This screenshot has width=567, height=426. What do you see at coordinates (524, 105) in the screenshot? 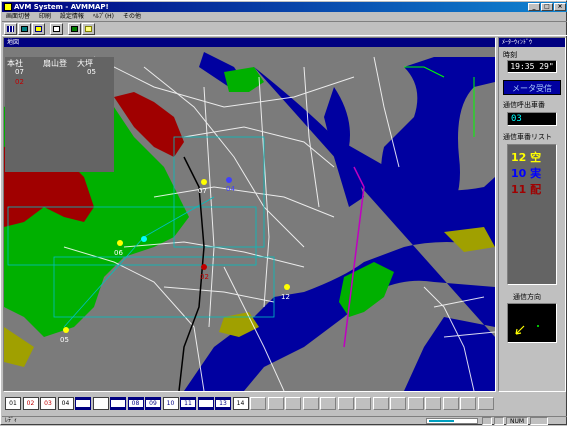
I see `call-number-label: 通信呼出車番` at bounding box center [524, 105].